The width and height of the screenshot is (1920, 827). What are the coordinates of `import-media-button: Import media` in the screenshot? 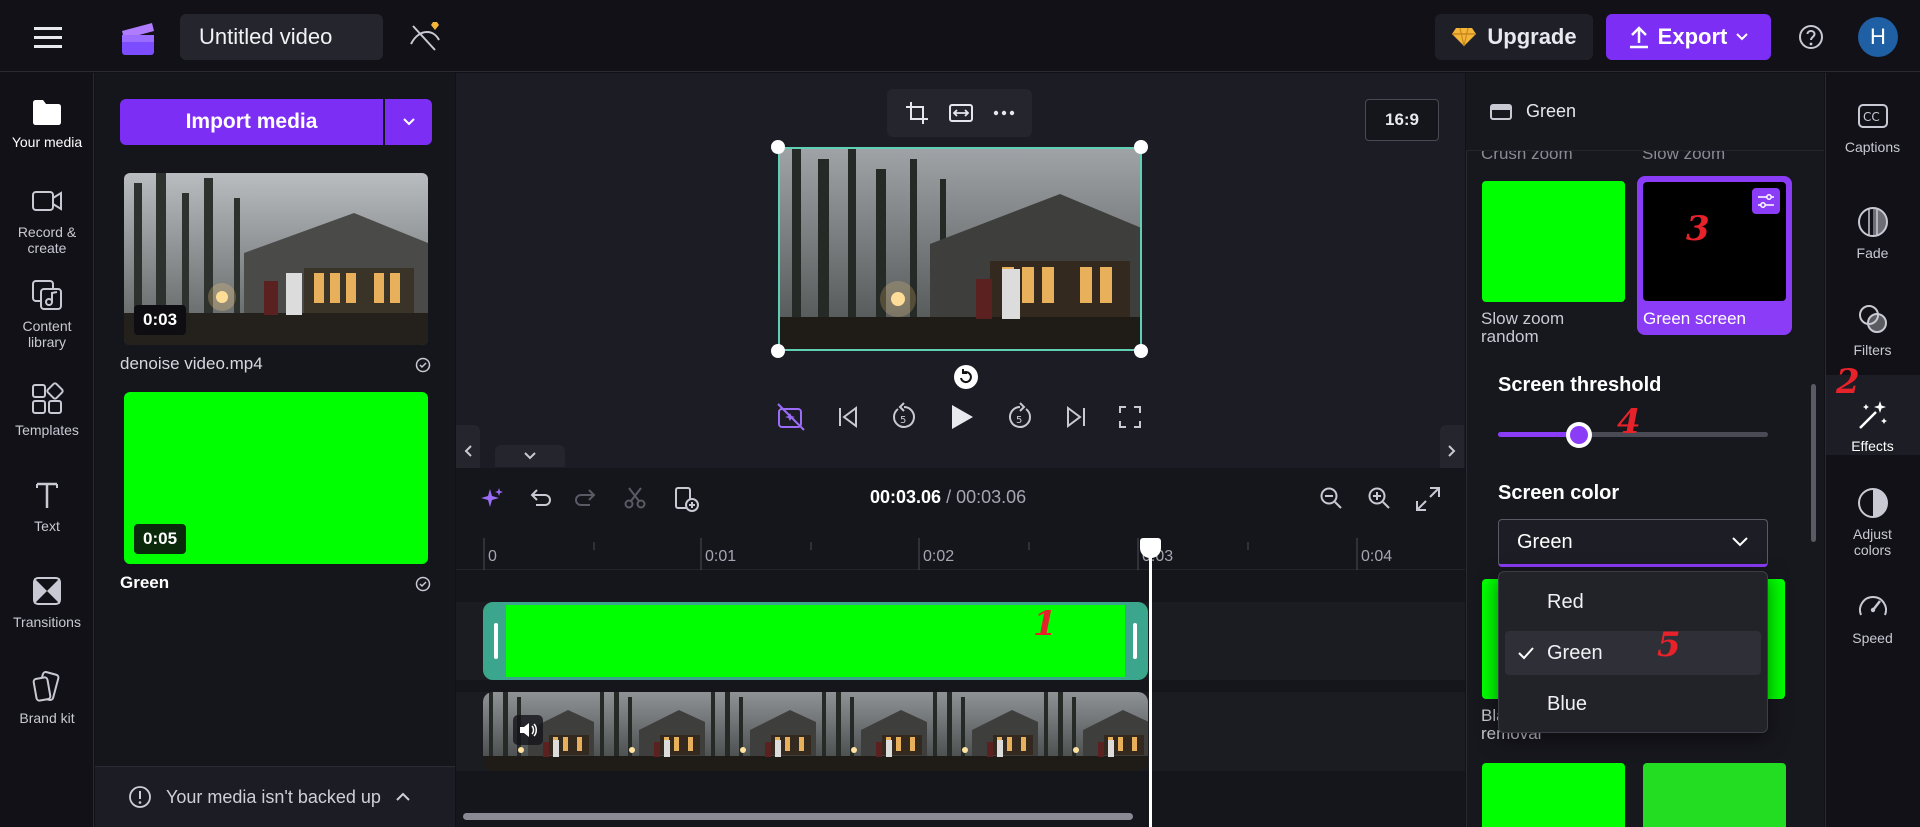 It's located at (251, 122).